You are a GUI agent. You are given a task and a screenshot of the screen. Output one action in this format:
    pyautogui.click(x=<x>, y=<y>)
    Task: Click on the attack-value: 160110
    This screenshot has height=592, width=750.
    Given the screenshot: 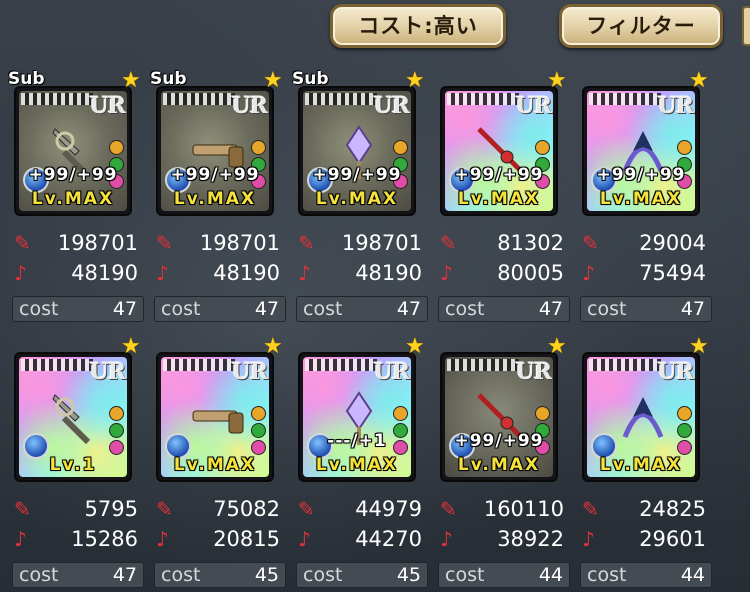 What is the action you would take?
    pyautogui.click(x=523, y=509)
    